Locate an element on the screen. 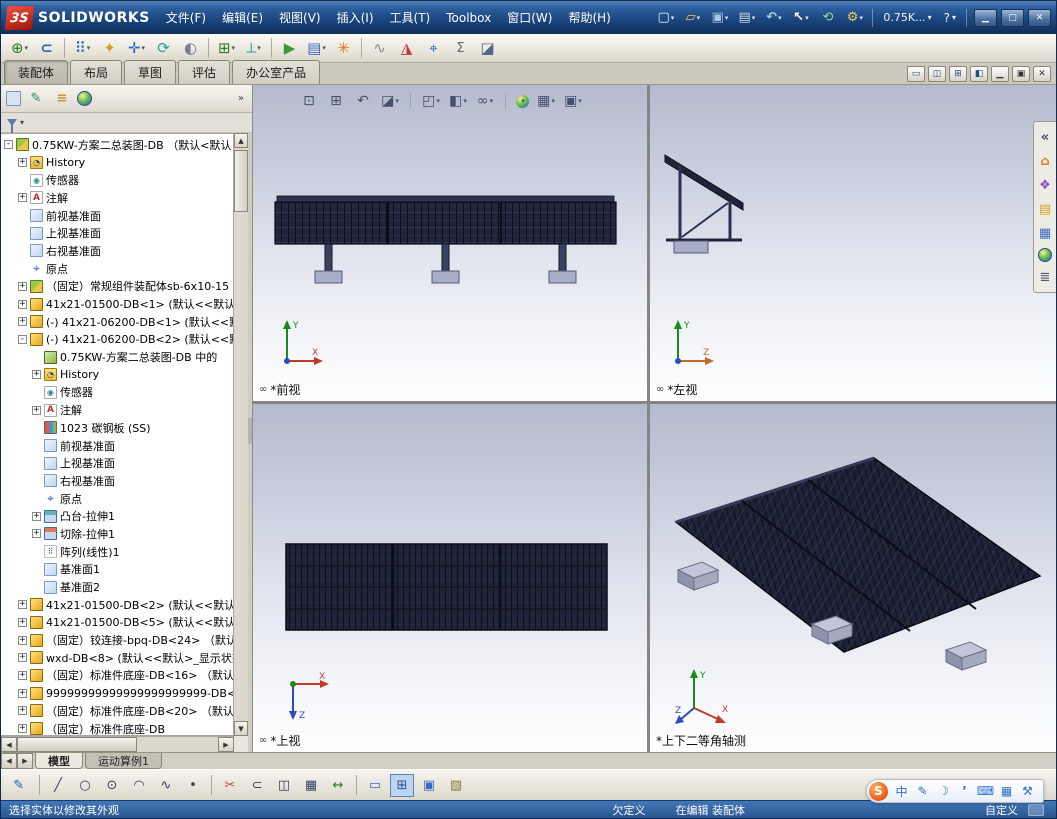 Image resolution: width=1057 pixels, height=819 pixels. mass-properties-icon is located at coordinates (460, 48).